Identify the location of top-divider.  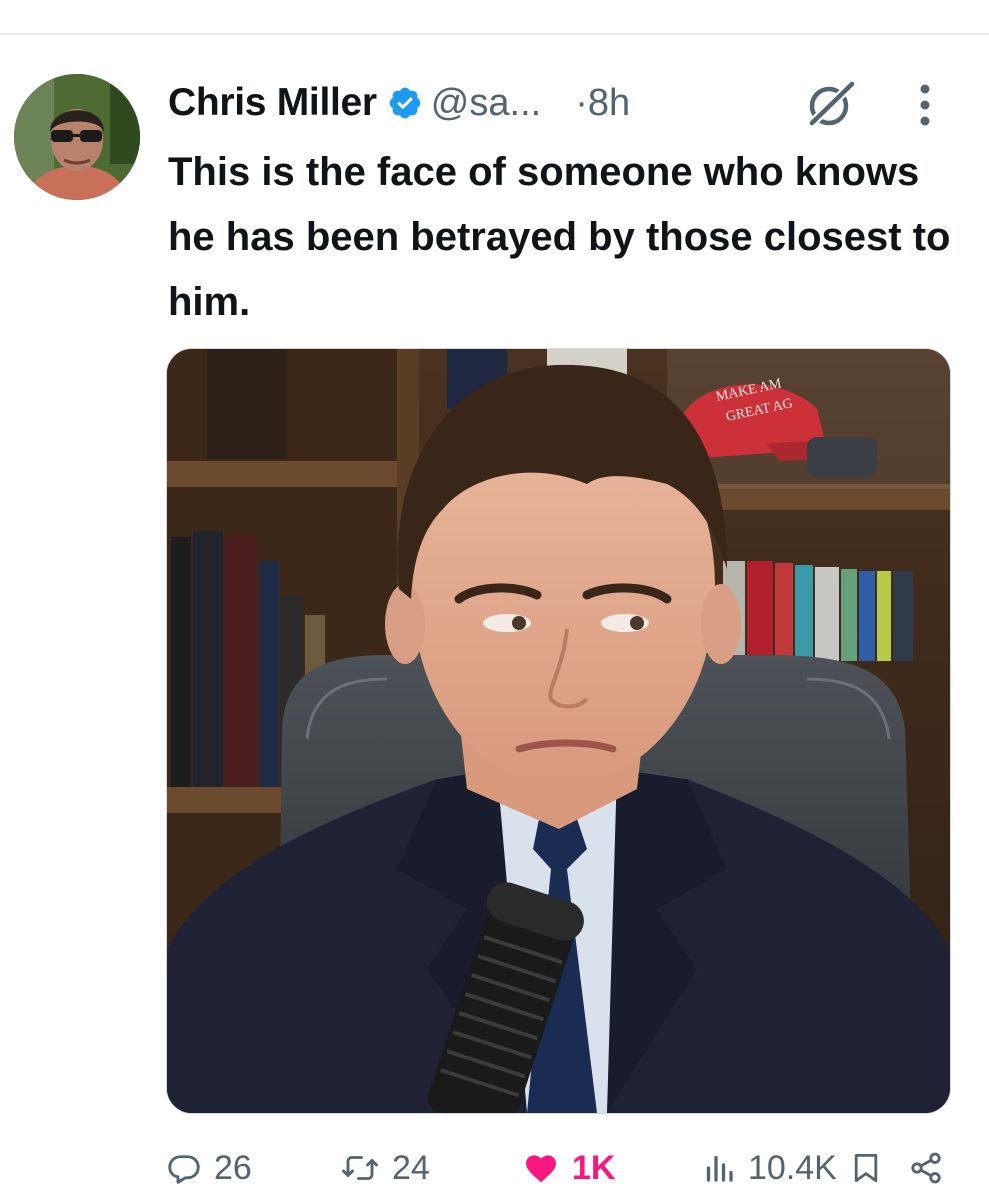
(494, 34).